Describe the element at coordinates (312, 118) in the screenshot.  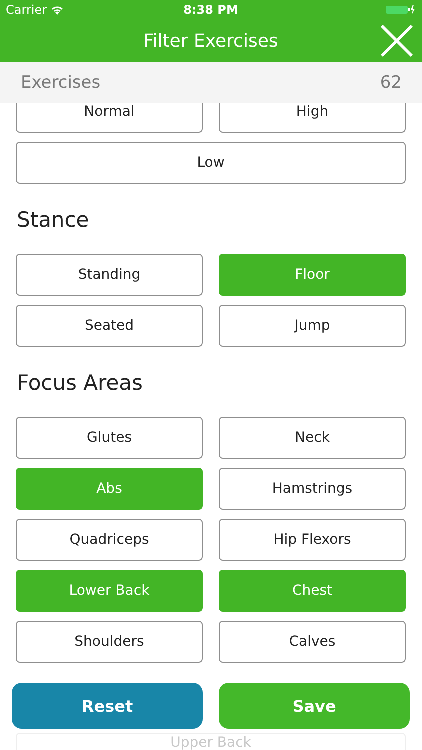
I see `filter-option: High` at that location.